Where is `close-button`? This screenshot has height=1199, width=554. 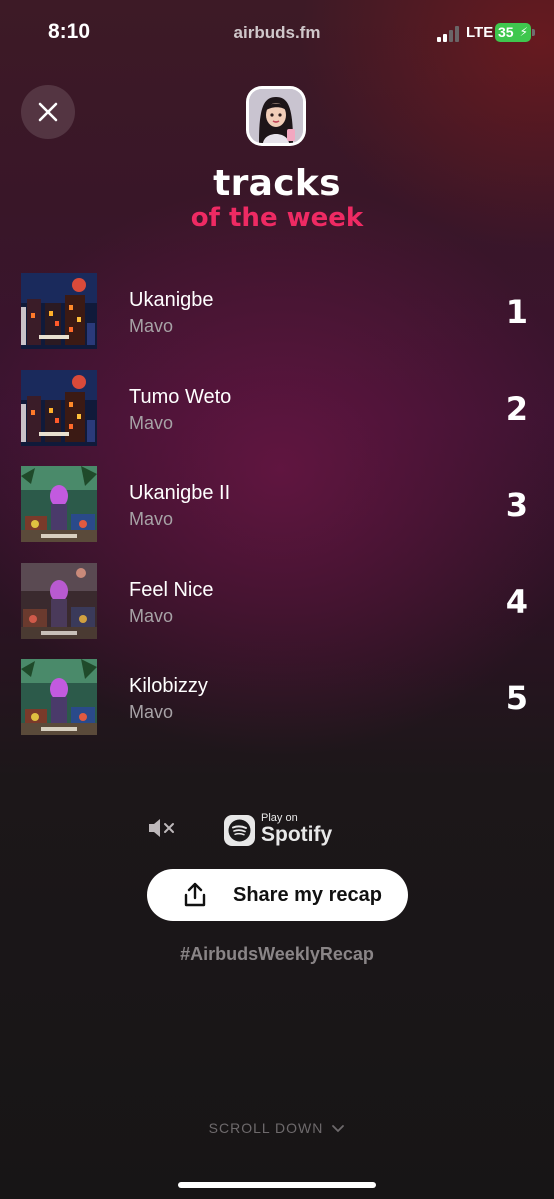 close-button is located at coordinates (48, 112).